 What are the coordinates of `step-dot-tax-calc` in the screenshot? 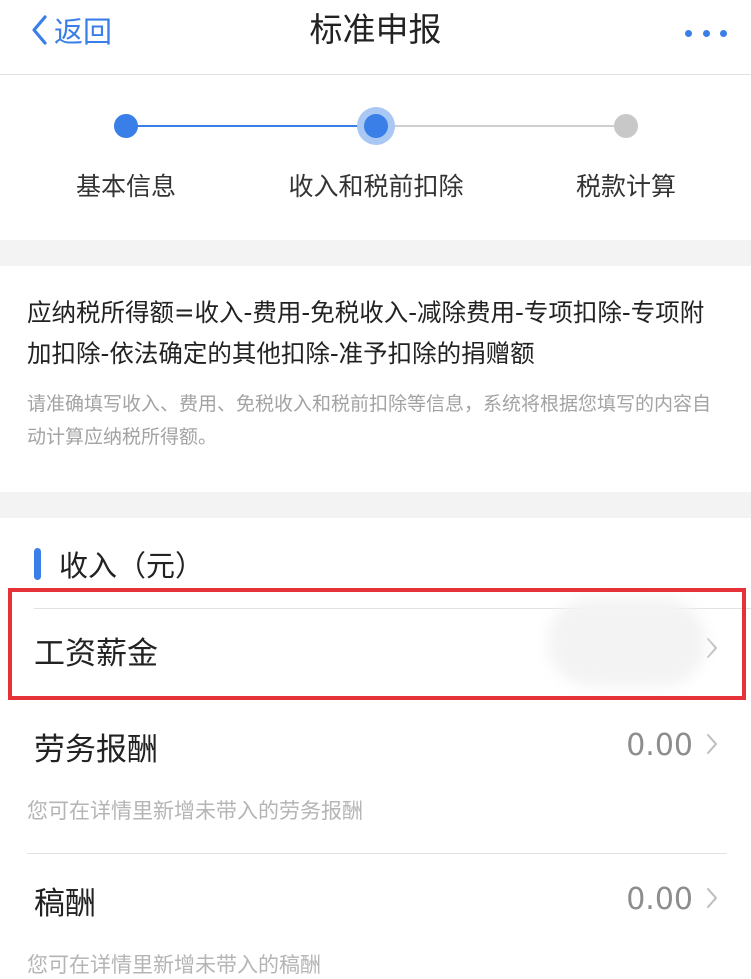 It's located at (626, 126).